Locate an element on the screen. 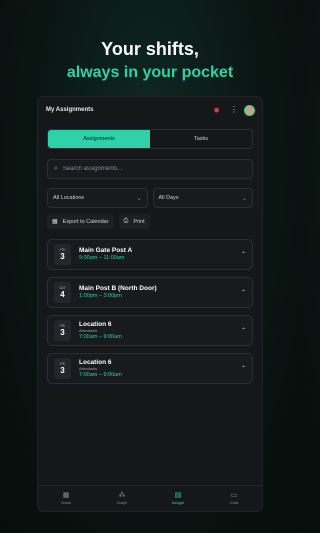  days-select: All Days ⌄ is located at coordinates (202, 198).